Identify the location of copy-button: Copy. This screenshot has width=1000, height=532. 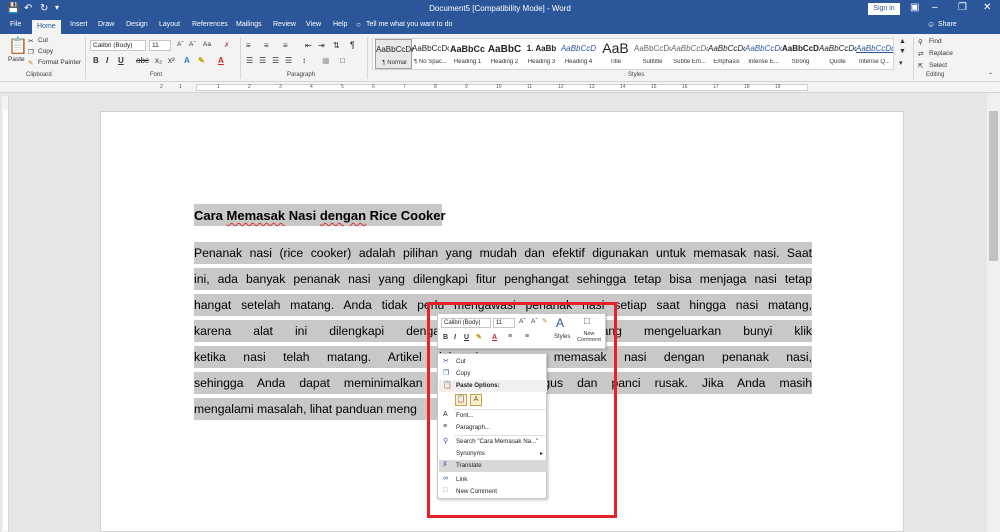
(45, 51).